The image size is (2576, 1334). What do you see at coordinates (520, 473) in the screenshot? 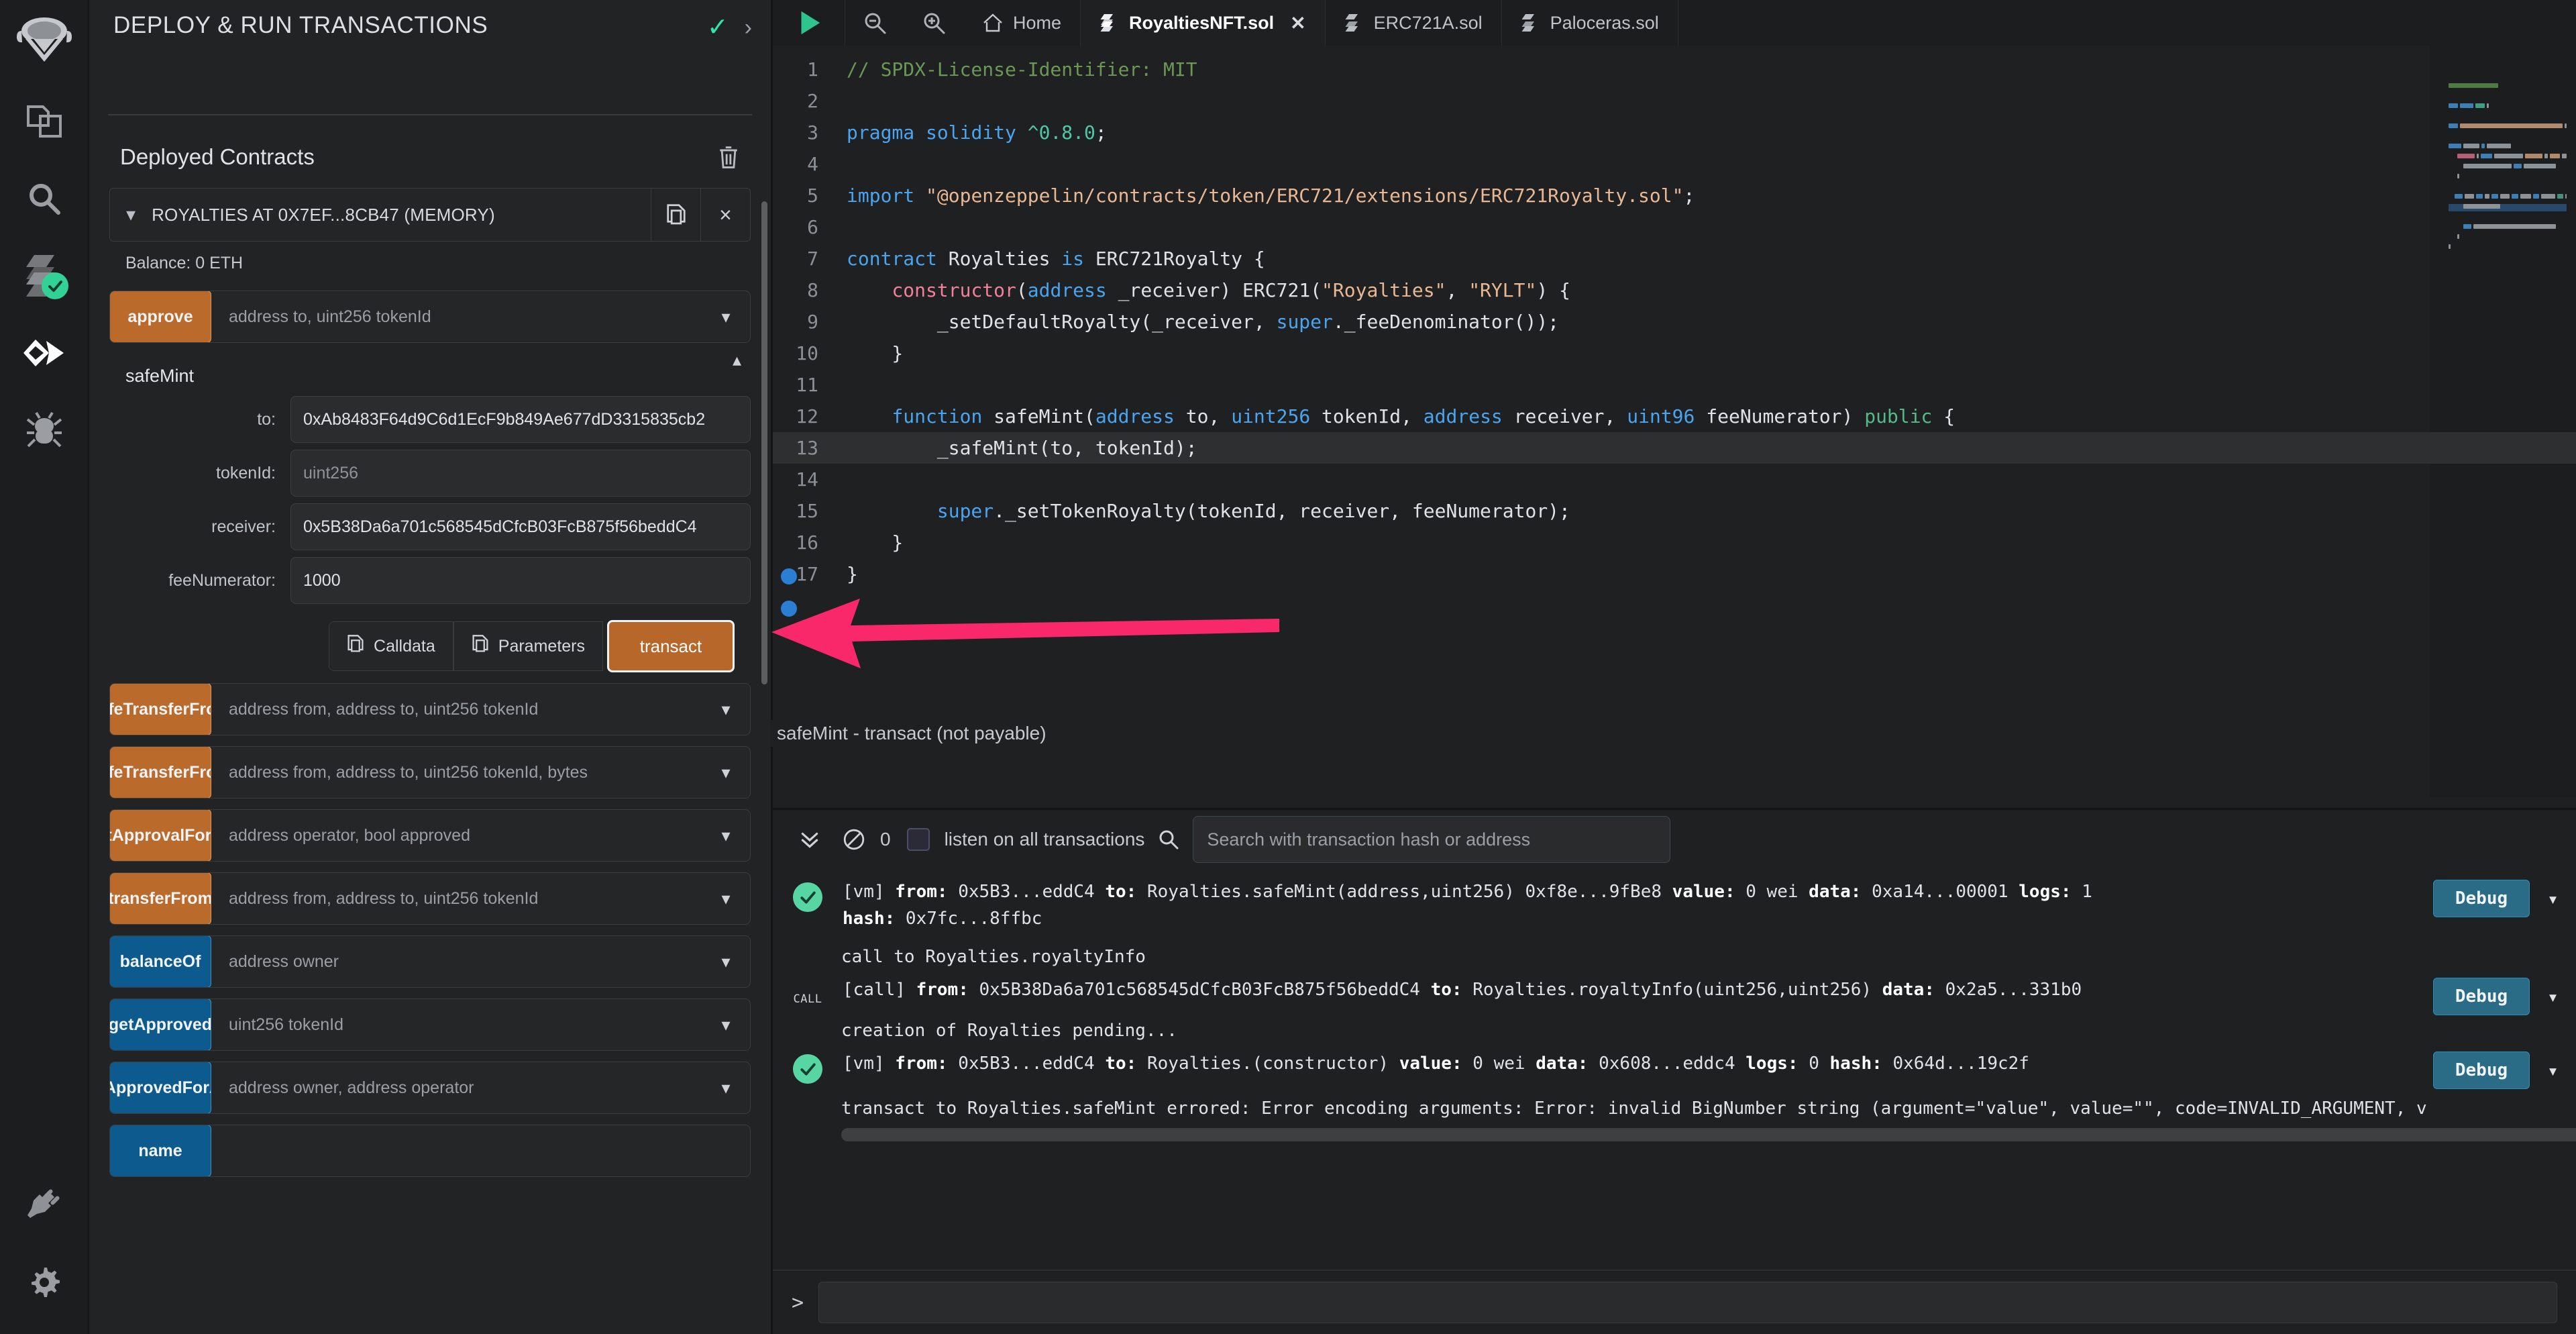
I see `tokenid-input: uint256` at bounding box center [520, 473].